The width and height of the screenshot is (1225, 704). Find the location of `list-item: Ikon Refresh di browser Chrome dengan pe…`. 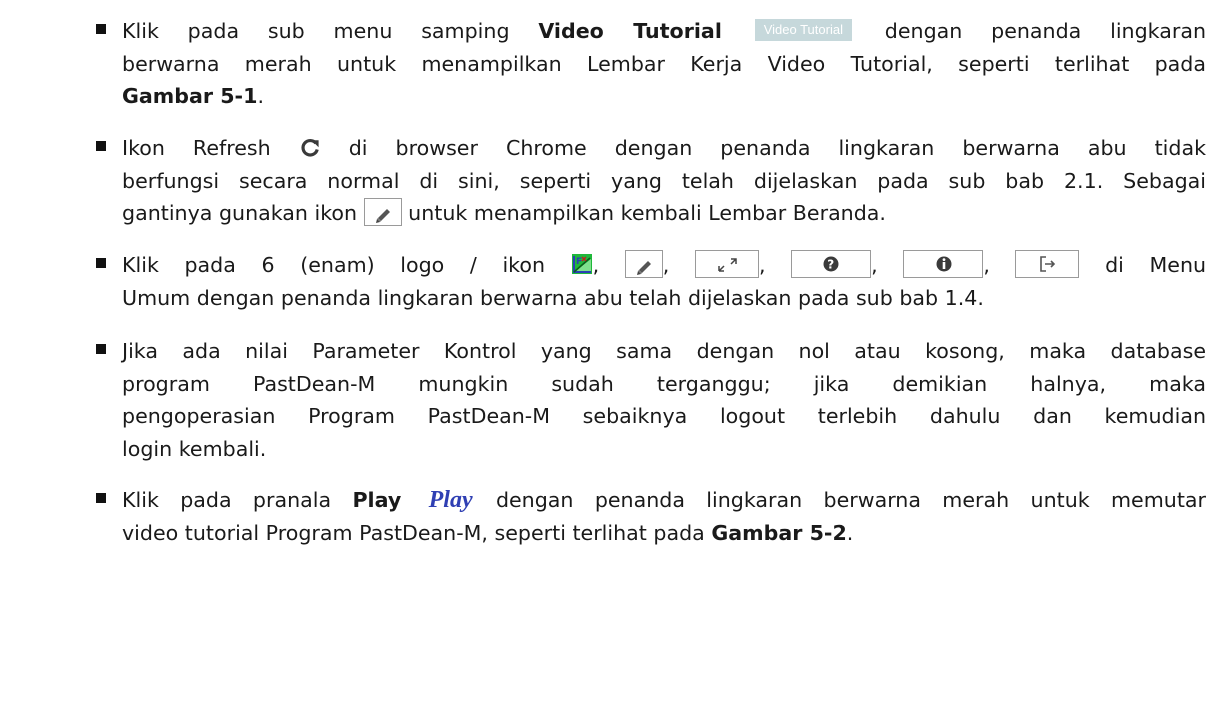

list-item: Ikon Refresh di browser Chrome dengan pe… is located at coordinates (664, 181).